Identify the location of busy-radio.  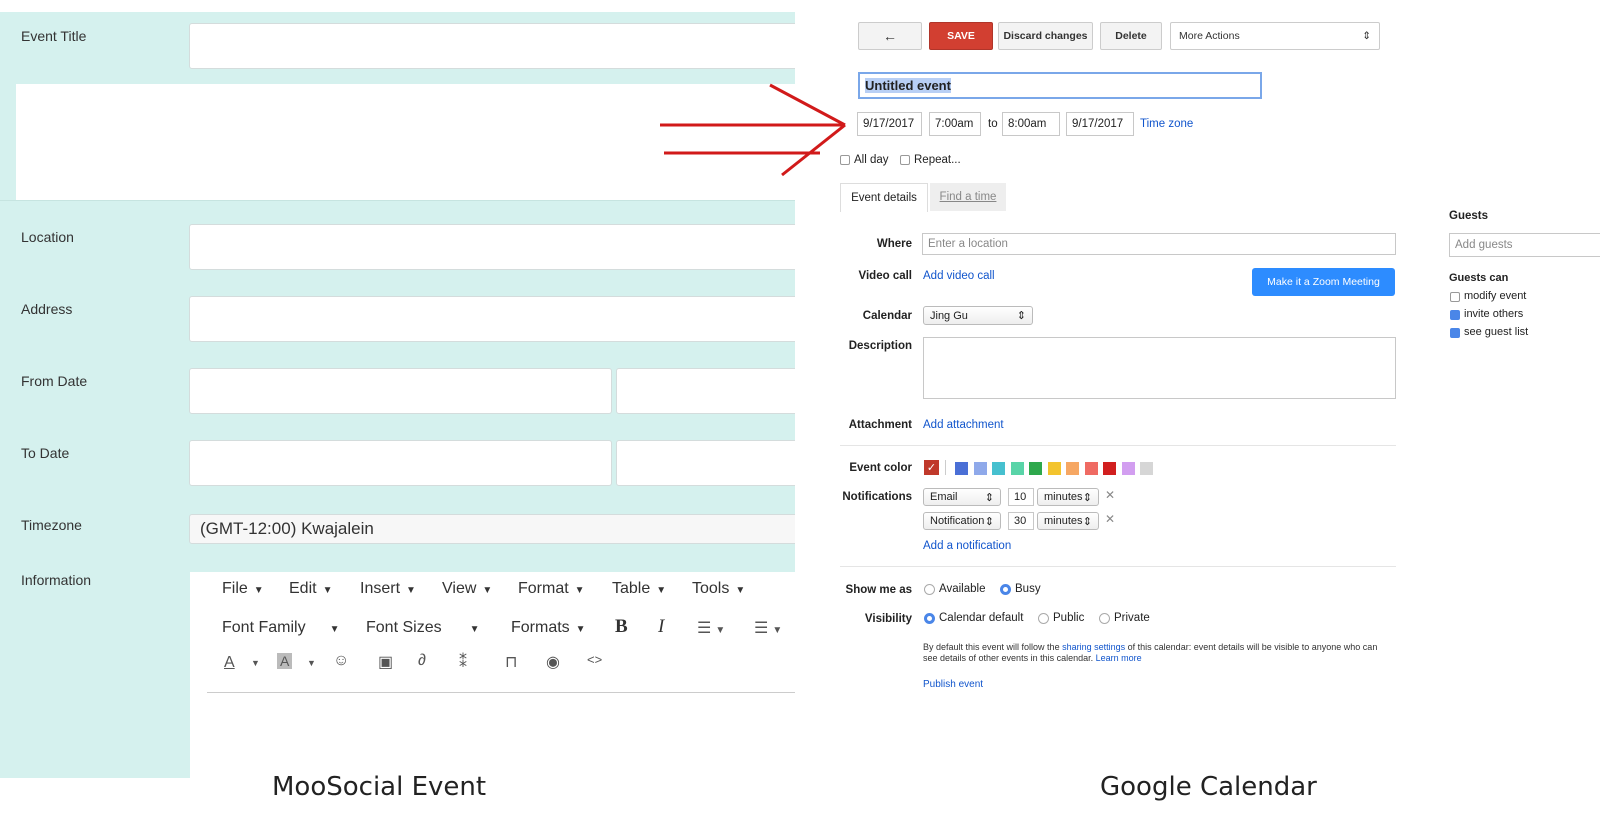
(1005, 589).